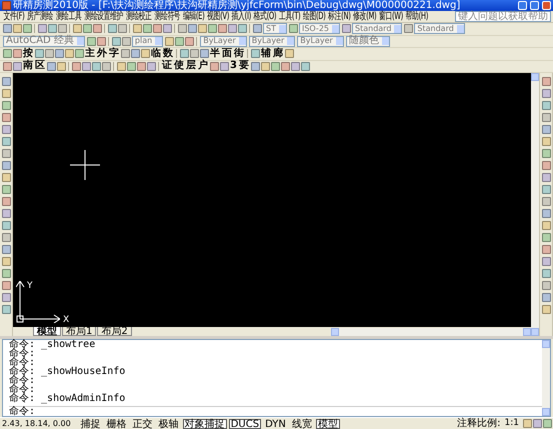  I want to click on ucs-axis-drawing, so click(38, 302).